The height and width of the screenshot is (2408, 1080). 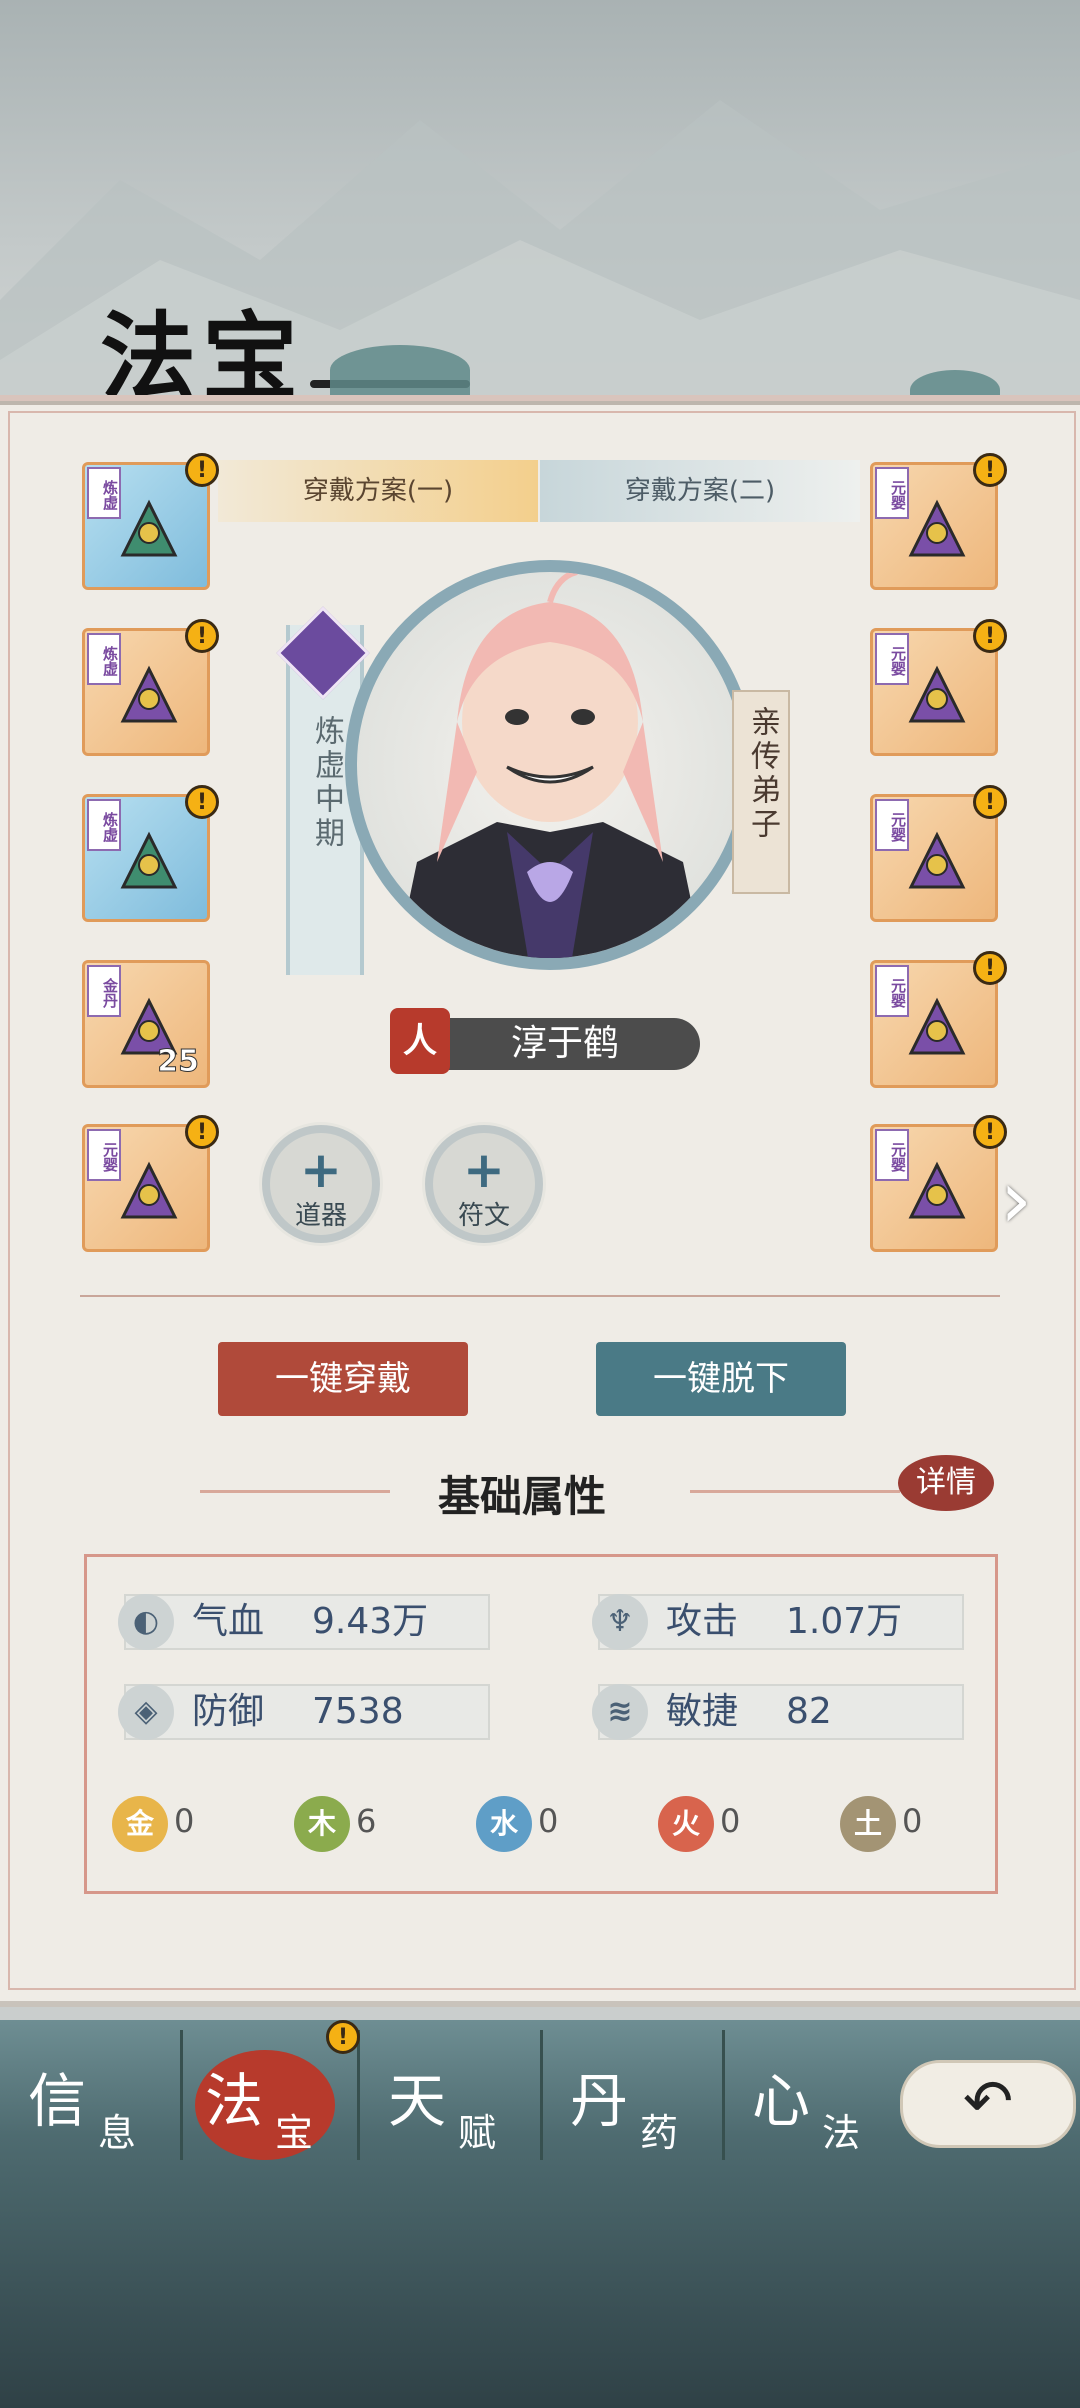 What do you see at coordinates (343, 2037) in the screenshot?
I see `nav-alert-icon: !` at bounding box center [343, 2037].